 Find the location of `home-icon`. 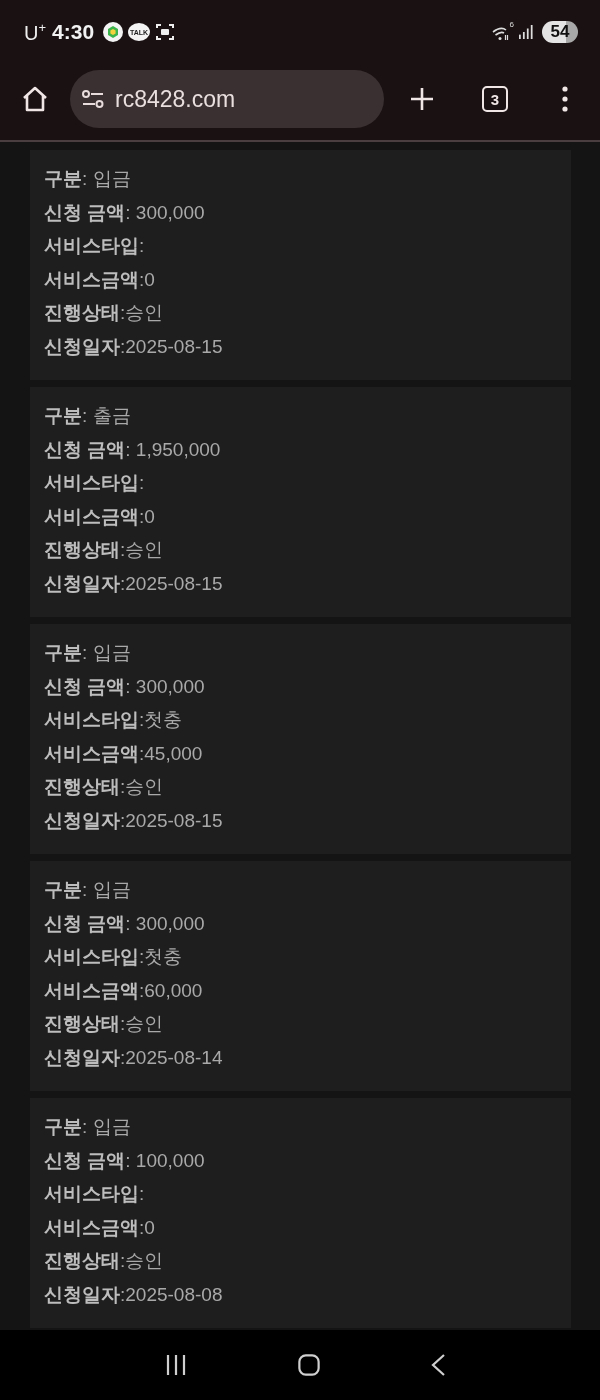

home-icon is located at coordinates (35, 99).